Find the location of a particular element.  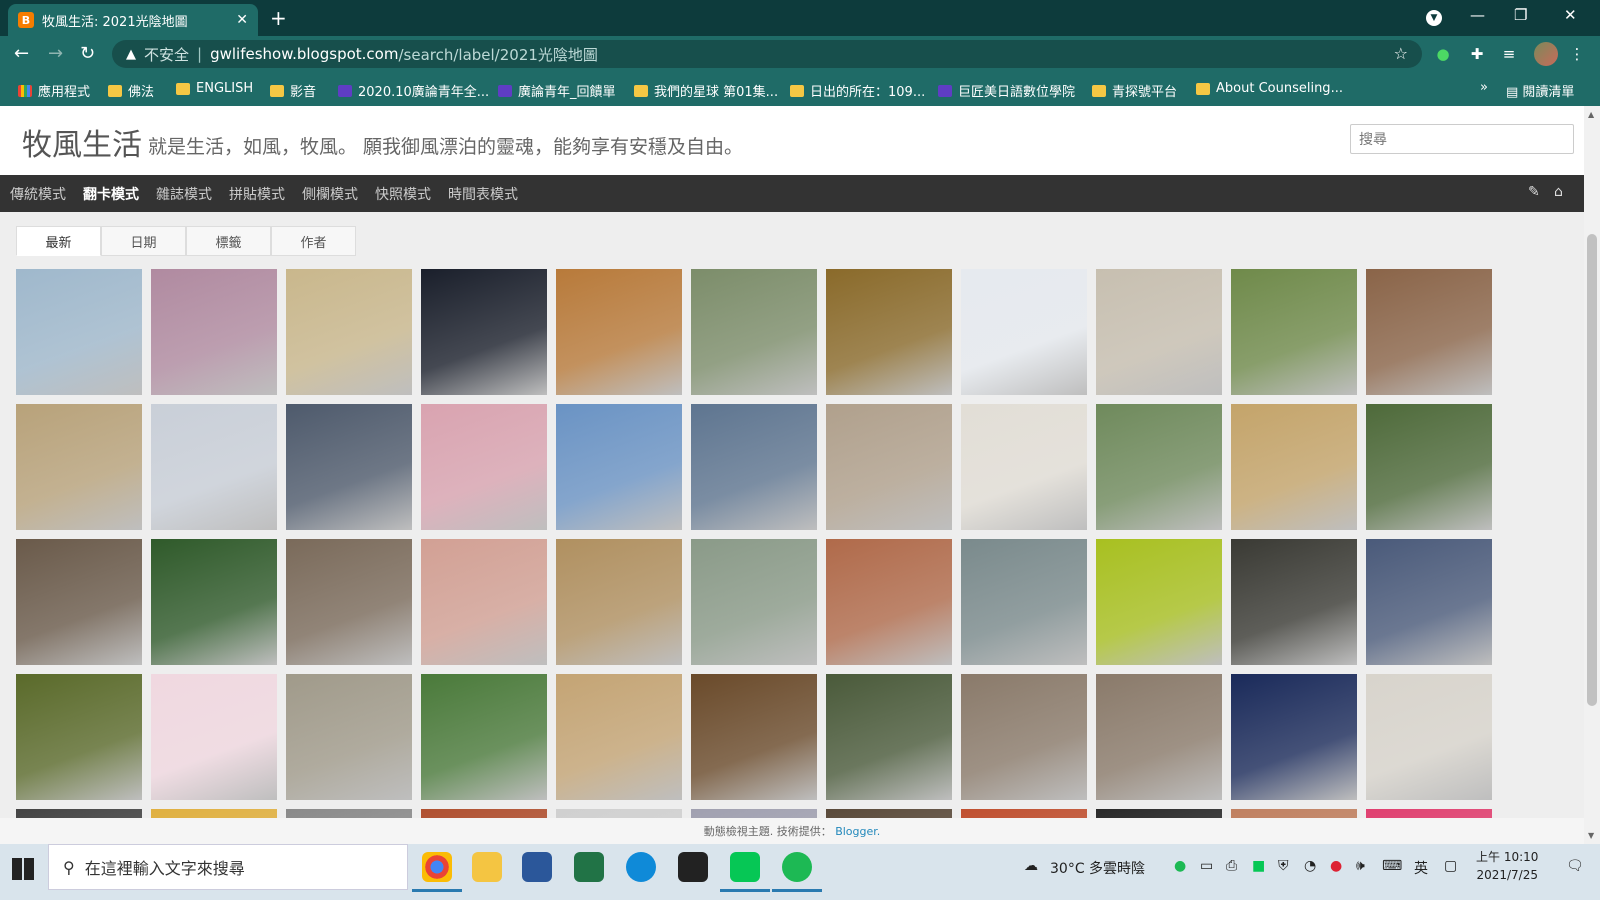

bookmark-item: 青探號平台 is located at coordinates (1134, 90).